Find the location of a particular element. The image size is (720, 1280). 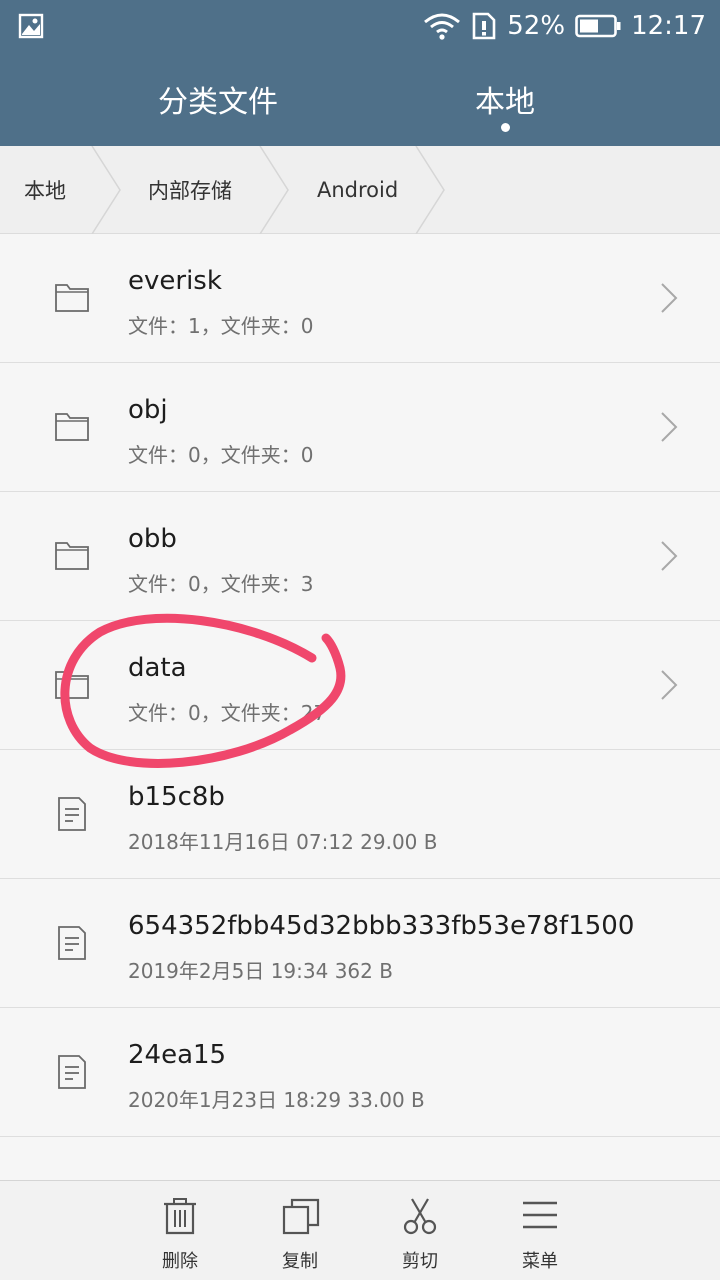

breadcrumb-item-android: Android is located at coordinates (357, 190).